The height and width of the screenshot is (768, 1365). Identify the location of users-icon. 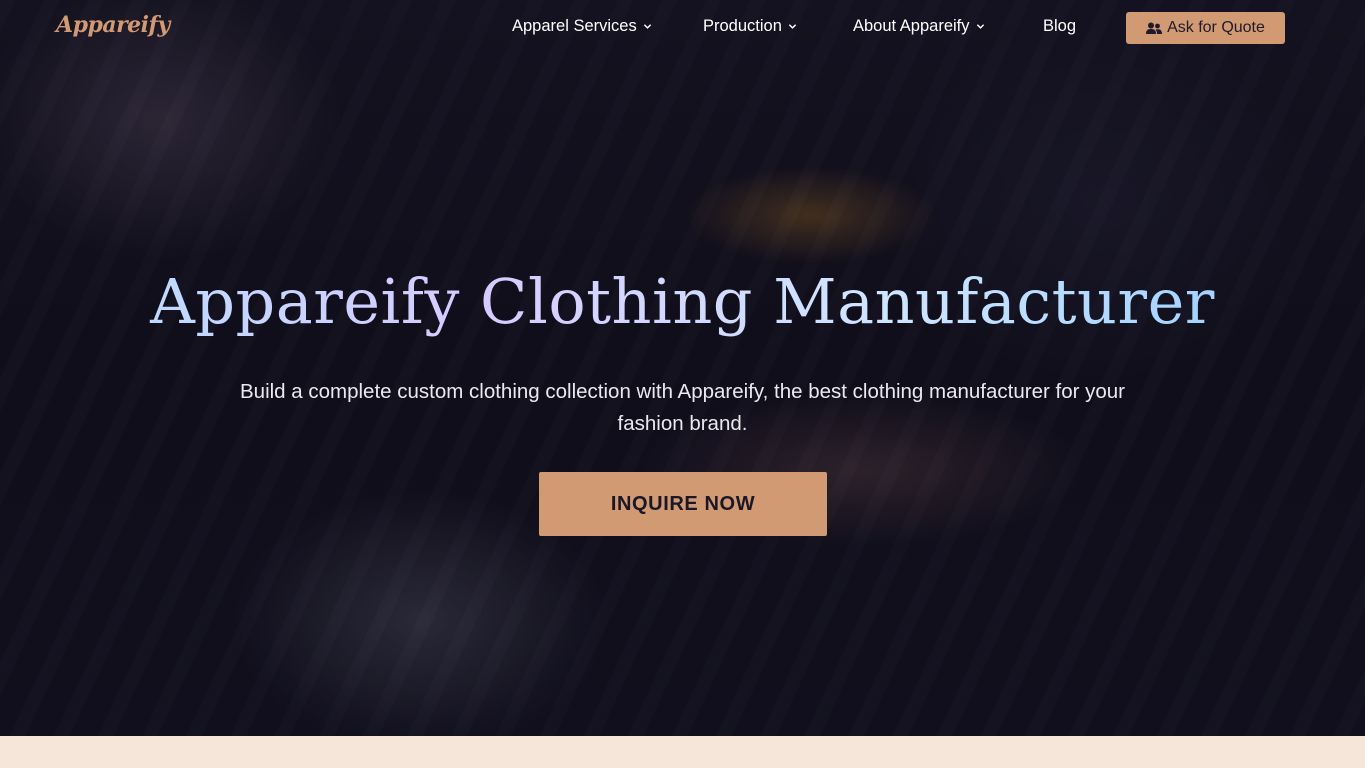
(1154, 28).